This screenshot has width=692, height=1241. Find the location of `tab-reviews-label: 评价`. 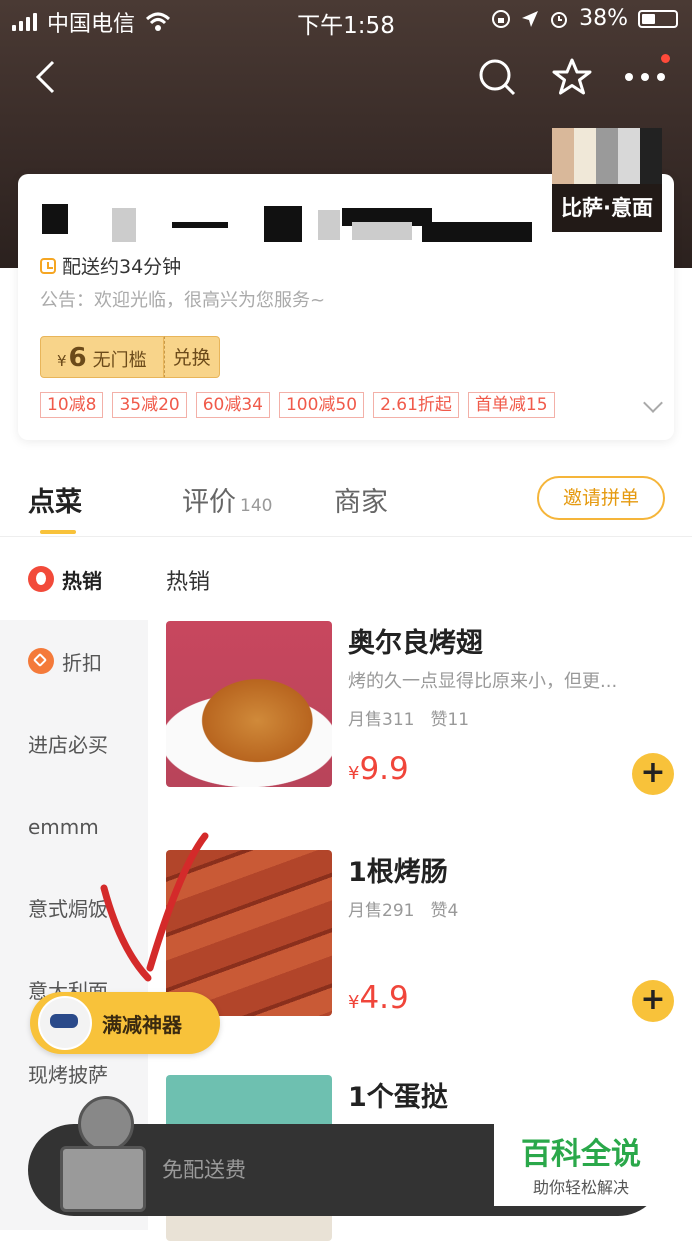

tab-reviews-label: 评价 is located at coordinates (209, 502).